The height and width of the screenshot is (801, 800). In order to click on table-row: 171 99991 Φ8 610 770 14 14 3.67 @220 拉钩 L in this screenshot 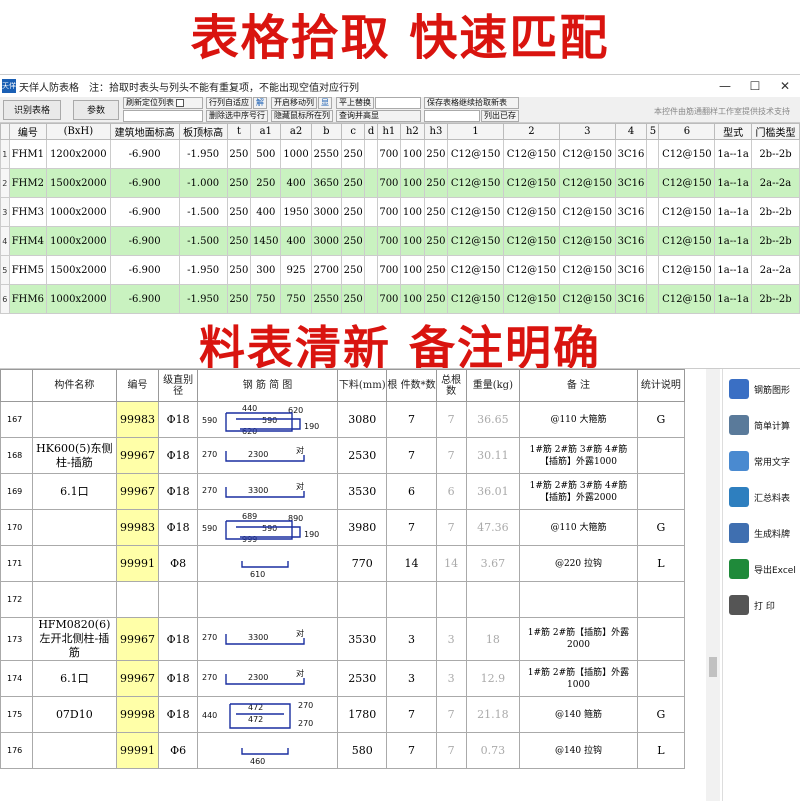, I will do `click(343, 563)`.